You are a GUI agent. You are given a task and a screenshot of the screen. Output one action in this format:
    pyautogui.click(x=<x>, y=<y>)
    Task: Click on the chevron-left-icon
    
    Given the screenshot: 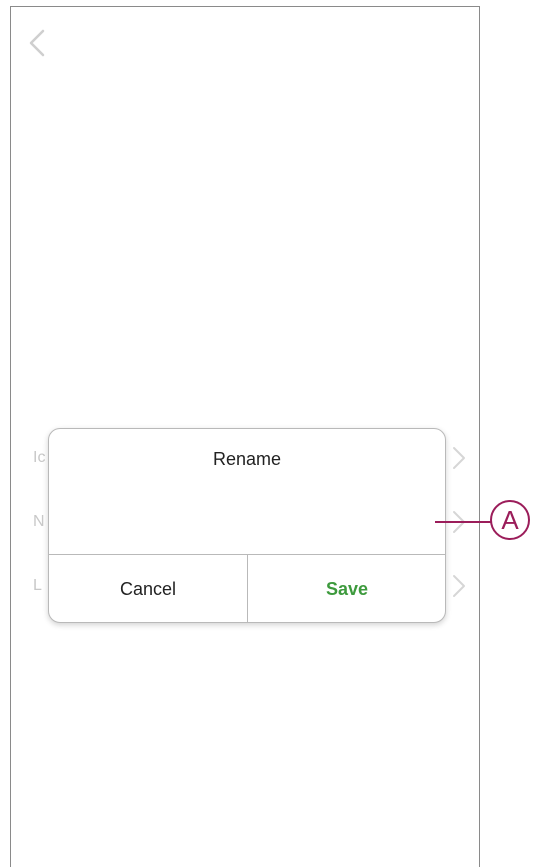 What is the action you would take?
    pyautogui.click(x=37, y=43)
    